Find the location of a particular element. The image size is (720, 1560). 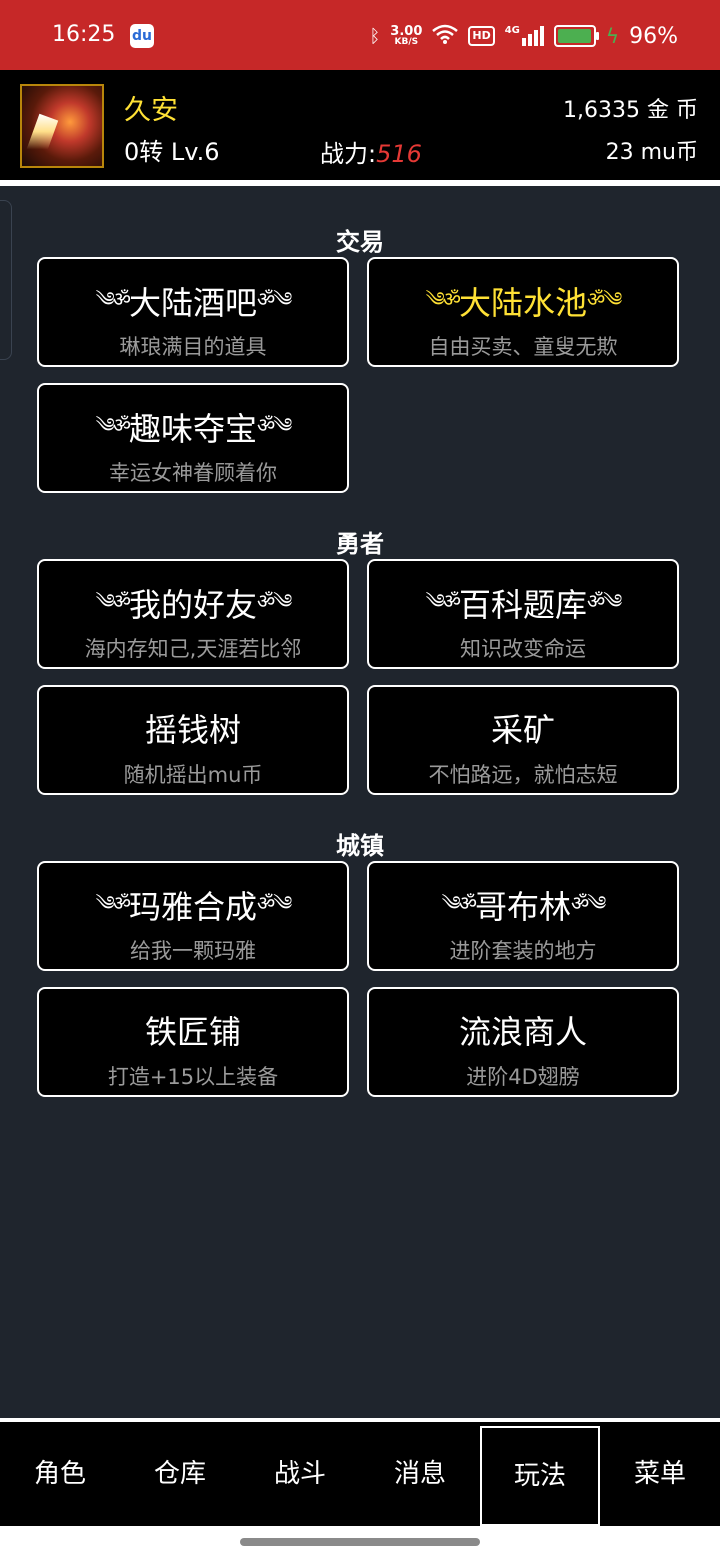

menu-card: 采矿不怕路远，就怕志短 is located at coordinates (523, 740).